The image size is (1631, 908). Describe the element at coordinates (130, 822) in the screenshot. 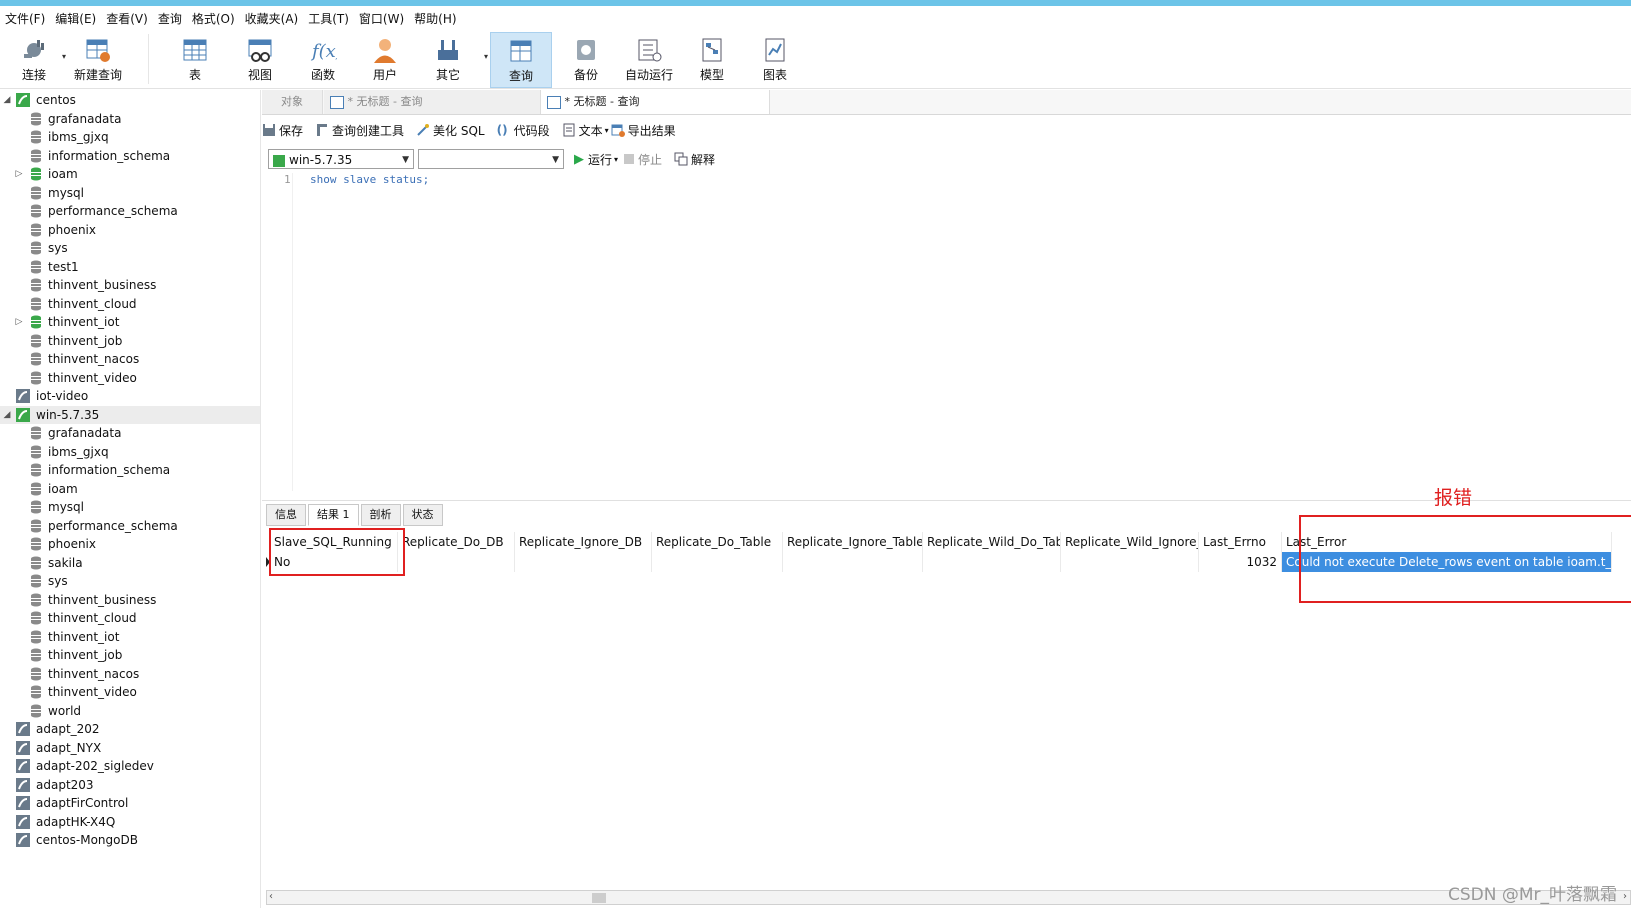

I see `sidebar-item-connection: adaptHK-X4Q` at that location.